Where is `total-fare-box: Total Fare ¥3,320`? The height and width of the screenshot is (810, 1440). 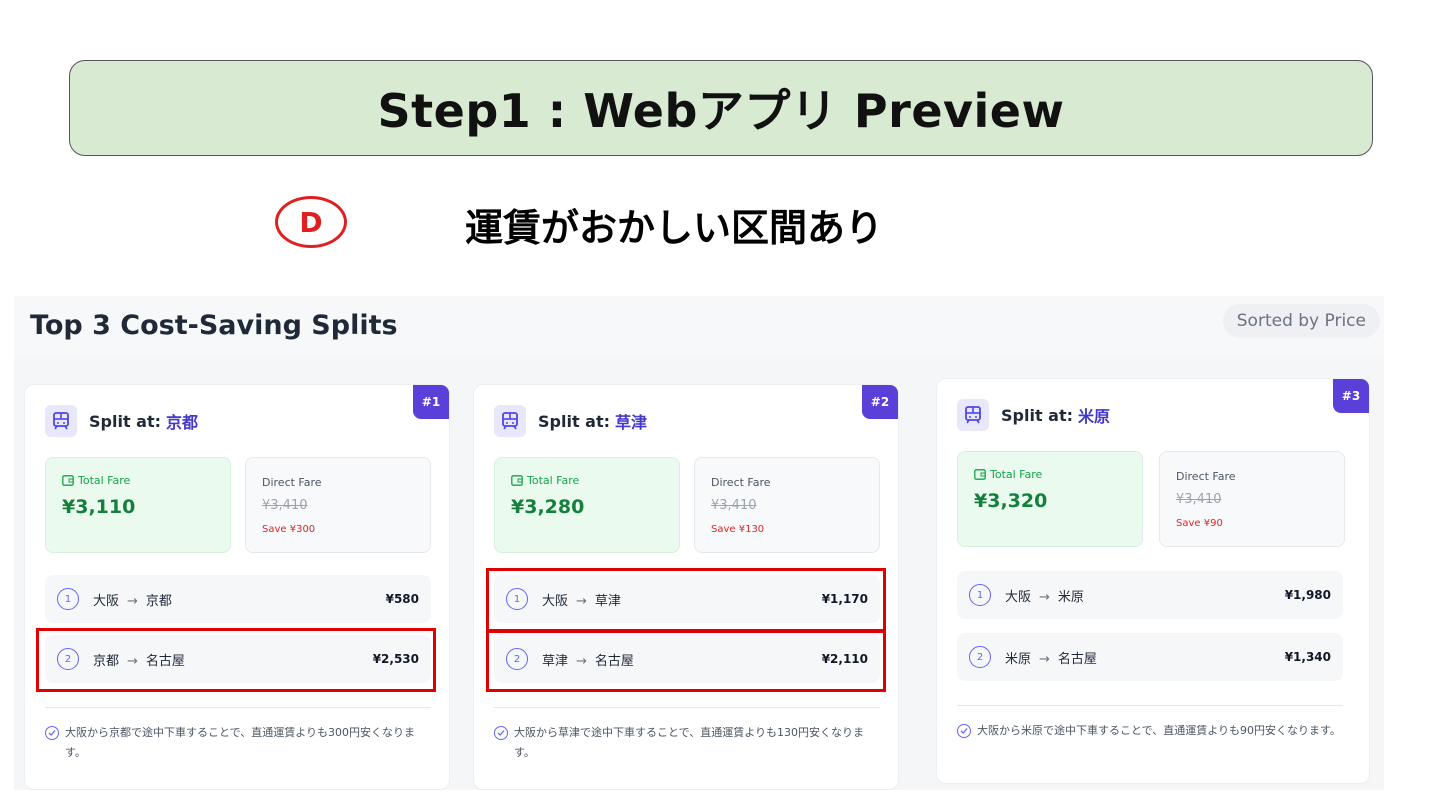 total-fare-box: Total Fare ¥3,320 is located at coordinates (1050, 499).